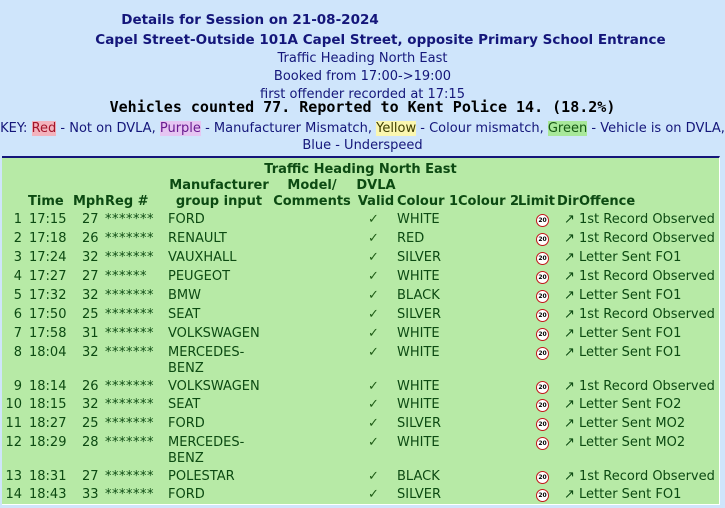 This screenshot has height=508, width=725. What do you see at coordinates (568, 201) in the screenshot?
I see `header-dir: Dir` at bounding box center [568, 201].